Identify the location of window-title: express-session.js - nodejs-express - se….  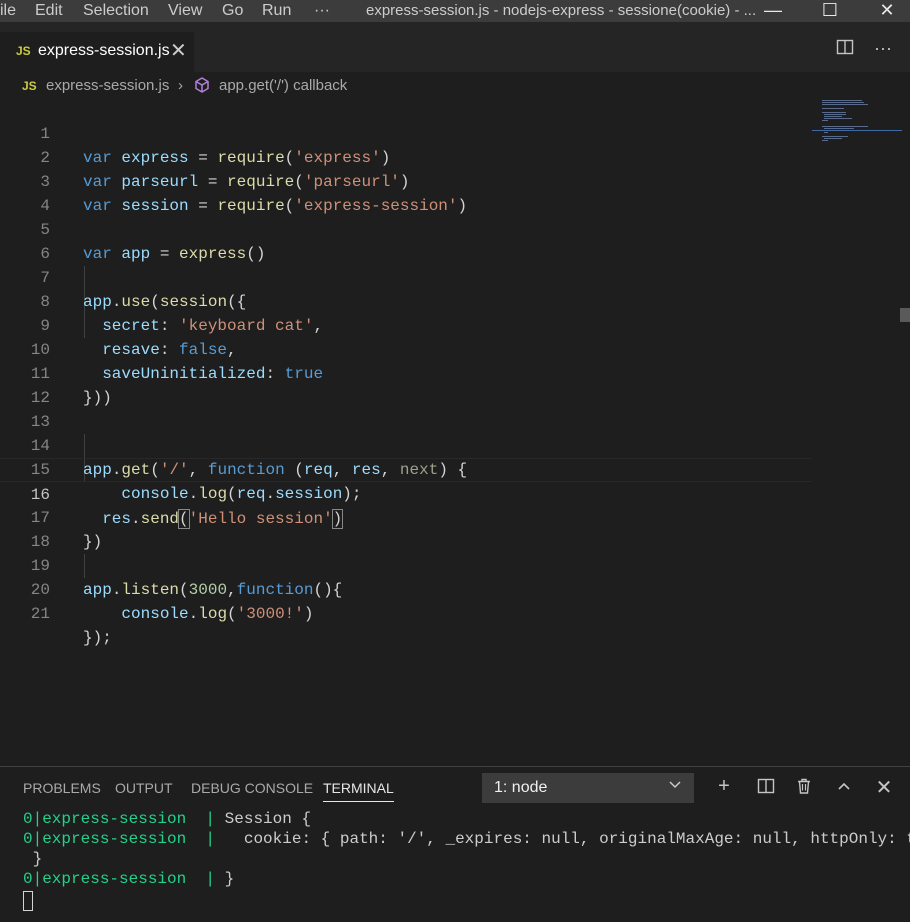
(561, 10).